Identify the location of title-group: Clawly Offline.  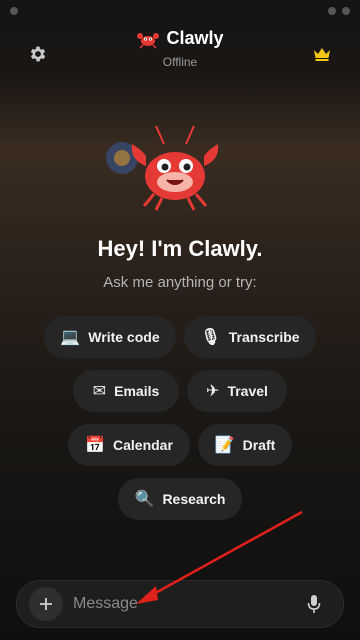
(180, 48).